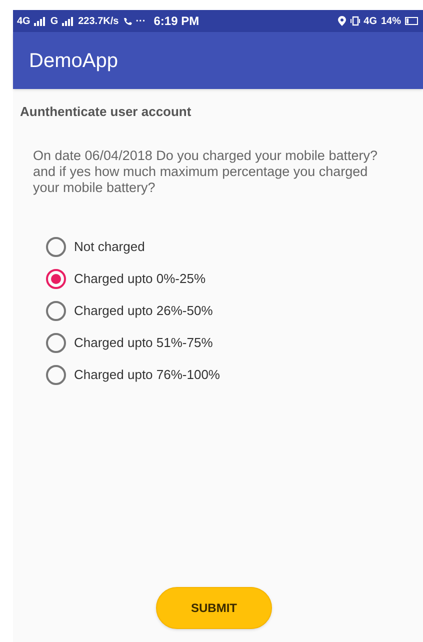 This screenshot has height=642, width=423. What do you see at coordinates (234, 310) in the screenshot?
I see `radio-option: Charged upto 26%-50%` at bounding box center [234, 310].